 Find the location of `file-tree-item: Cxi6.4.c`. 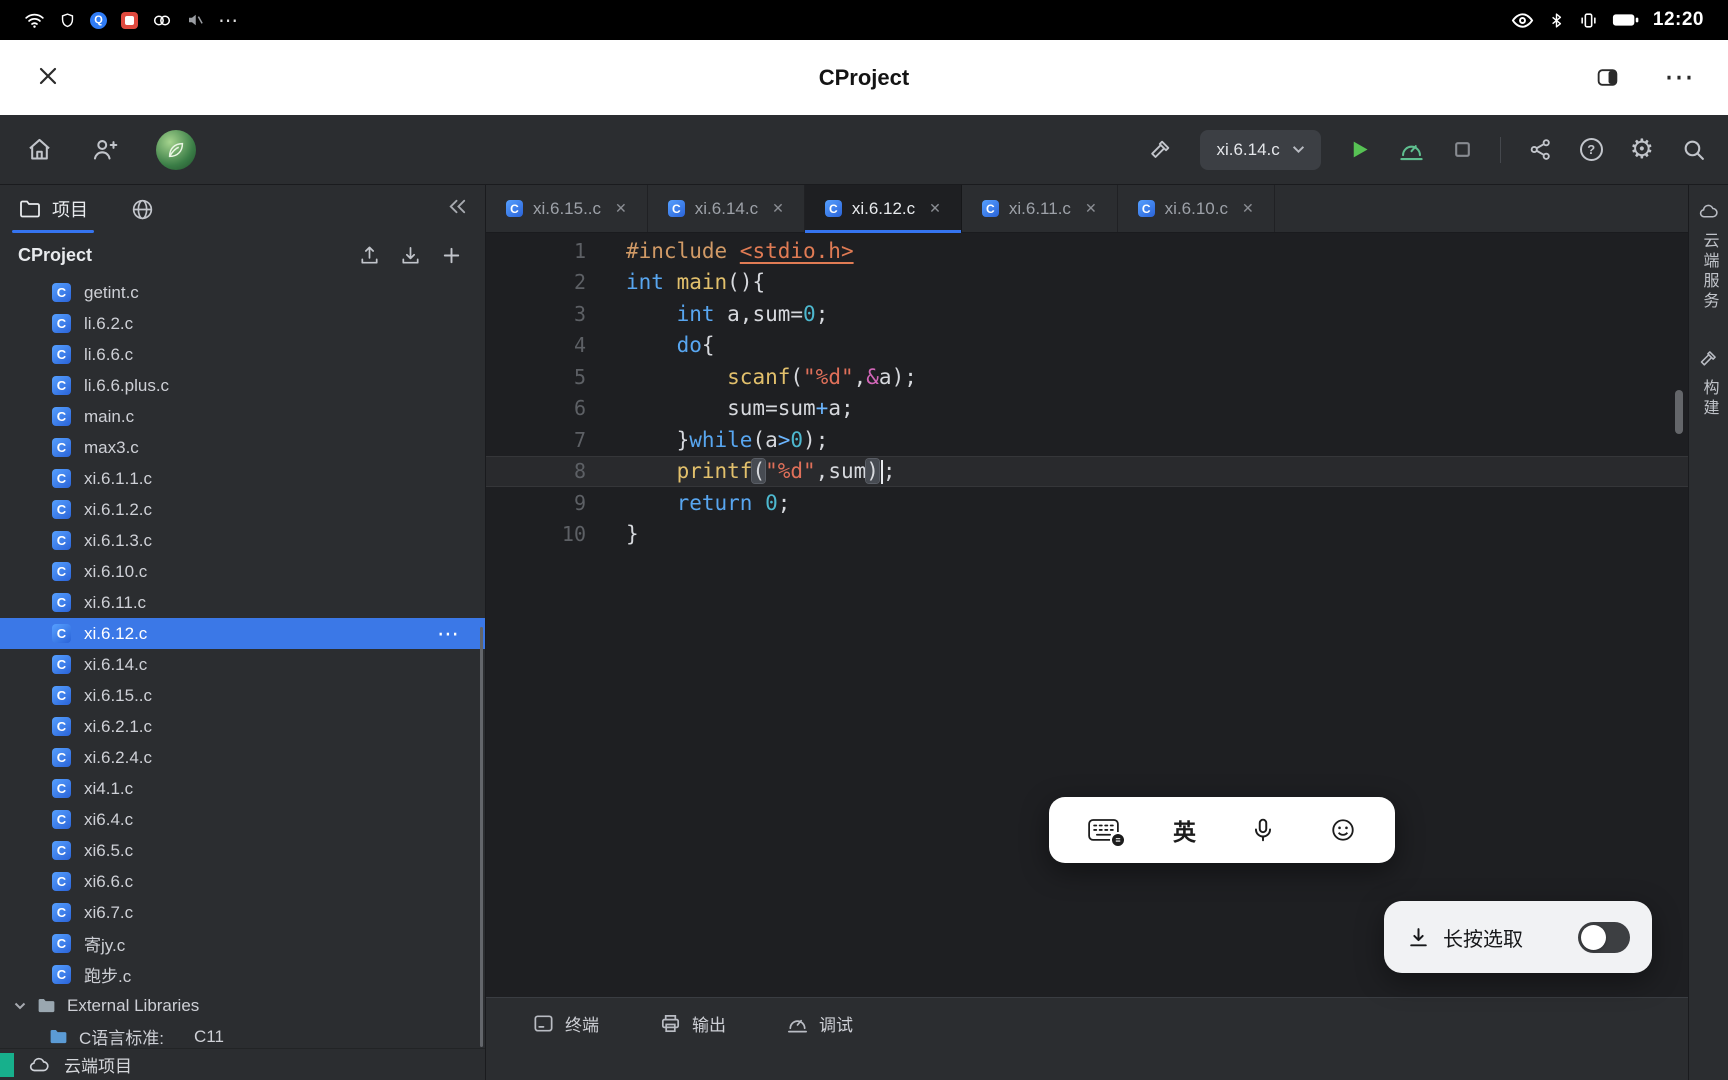

file-tree-item: Cxi6.4.c is located at coordinates (242, 819).